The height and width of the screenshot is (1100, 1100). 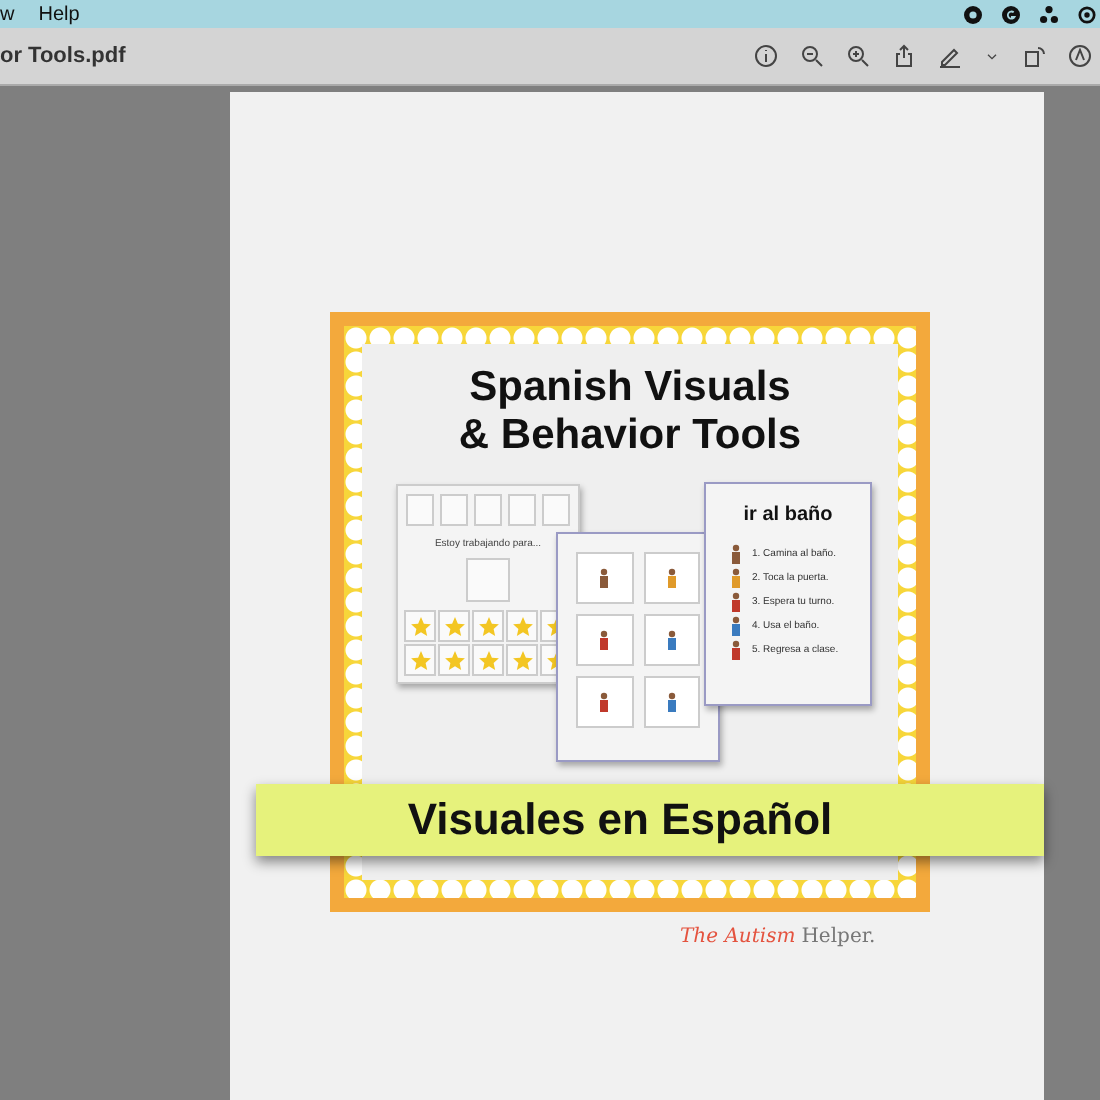 What do you see at coordinates (812, 56) in the screenshot?
I see `zoom-out-icon` at bounding box center [812, 56].